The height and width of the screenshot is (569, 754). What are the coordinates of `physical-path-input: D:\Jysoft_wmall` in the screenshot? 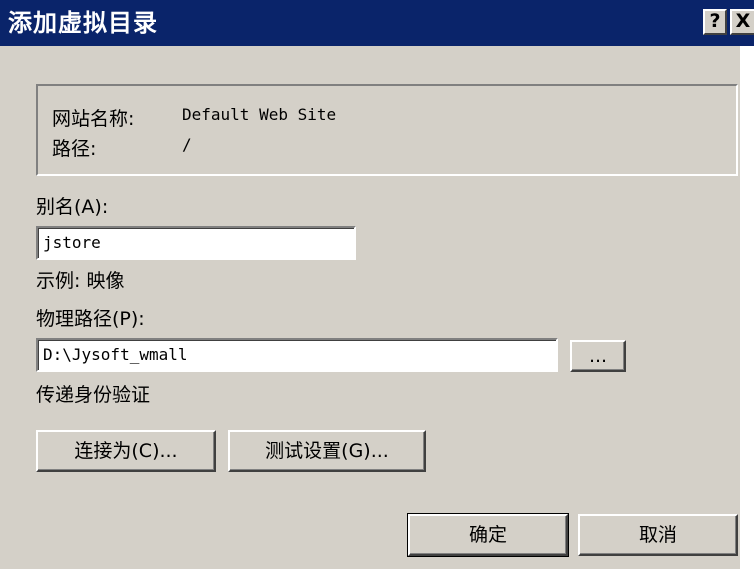 It's located at (297, 355).